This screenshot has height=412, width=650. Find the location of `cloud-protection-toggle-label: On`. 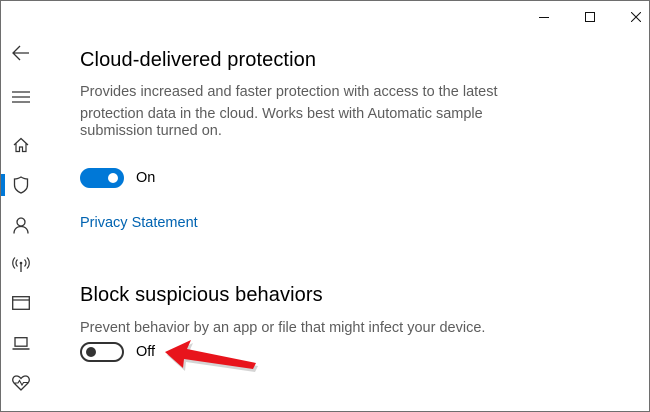

cloud-protection-toggle-label: On is located at coordinates (146, 178).